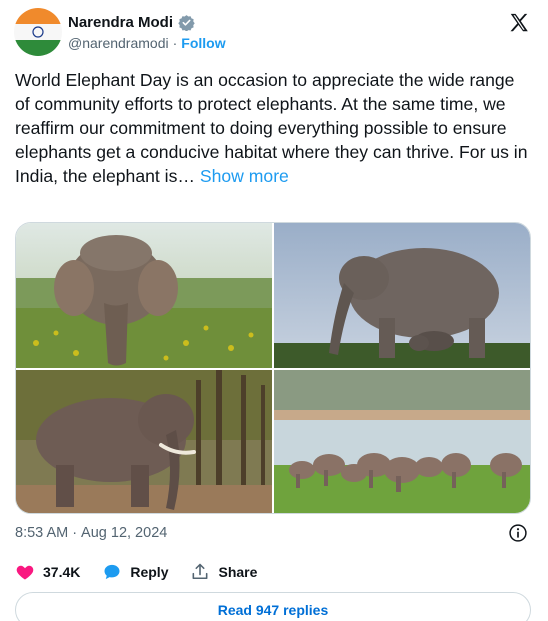 The height and width of the screenshot is (621, 548). Describe the element at coordinates (118, 43) in the screenshot. I see `handle: @narendramodi` at that location.